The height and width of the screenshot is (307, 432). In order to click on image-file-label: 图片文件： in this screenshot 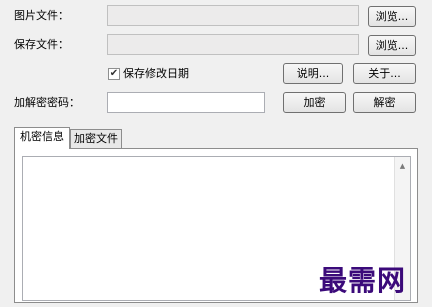, I will do `click(41, 15)`.